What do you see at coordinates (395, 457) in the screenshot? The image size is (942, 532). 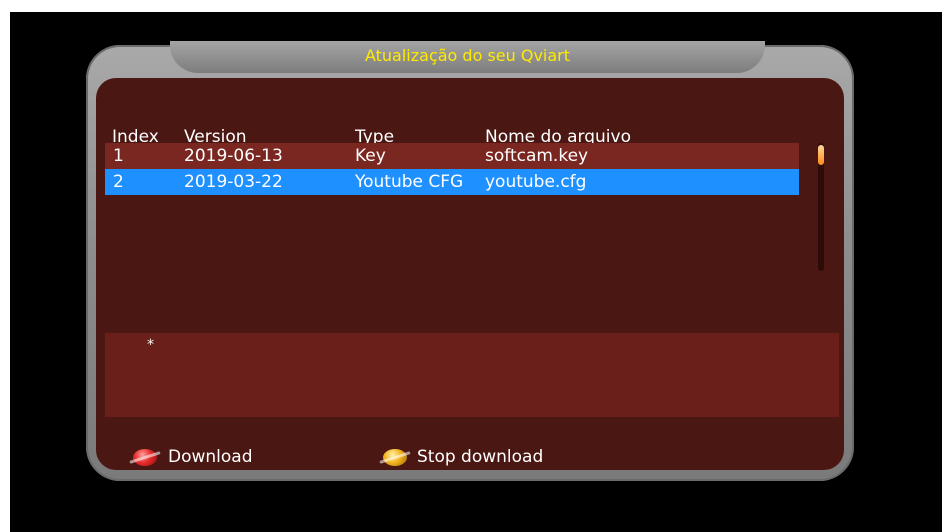 I see `yellow-button-icon` at bounding box center [395, 457].